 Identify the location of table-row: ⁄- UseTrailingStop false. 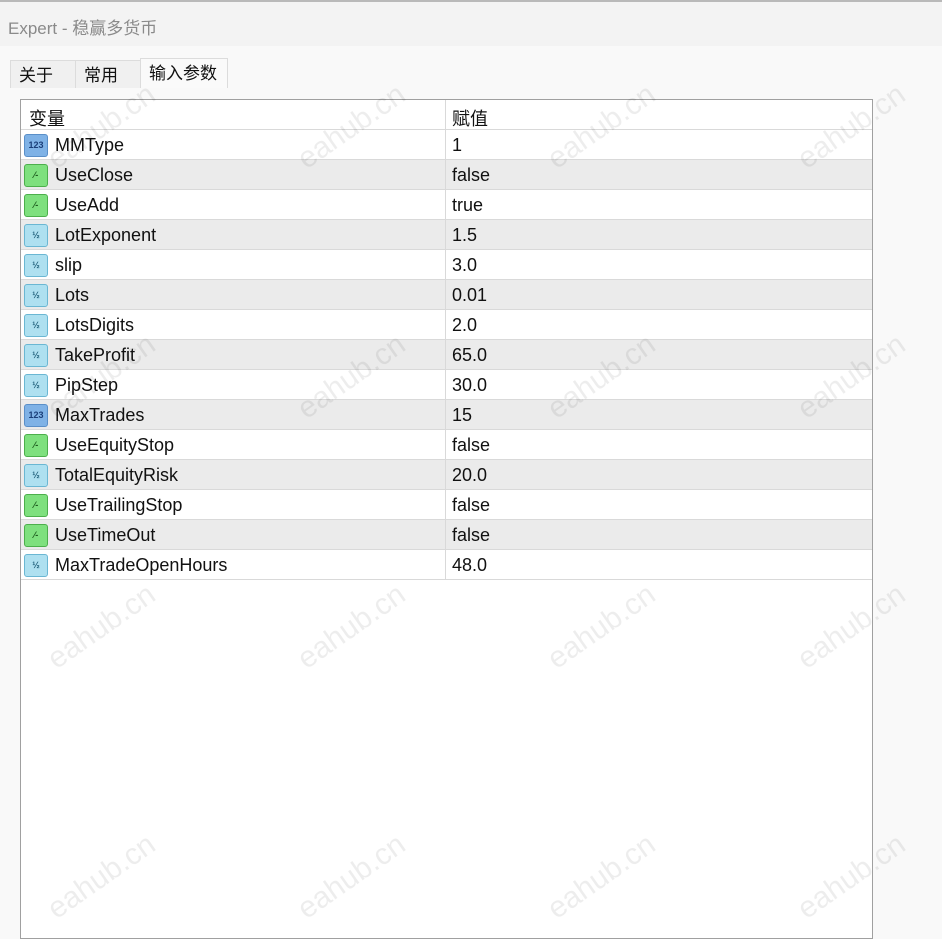
(446, 505).